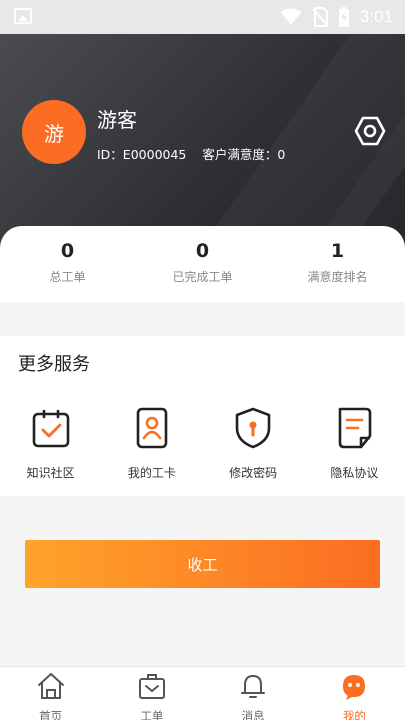  What do you see at coordinates (253, 428) in the screenshot?
I see `shield-keyhole-icon` at bounding box center [253, 428].